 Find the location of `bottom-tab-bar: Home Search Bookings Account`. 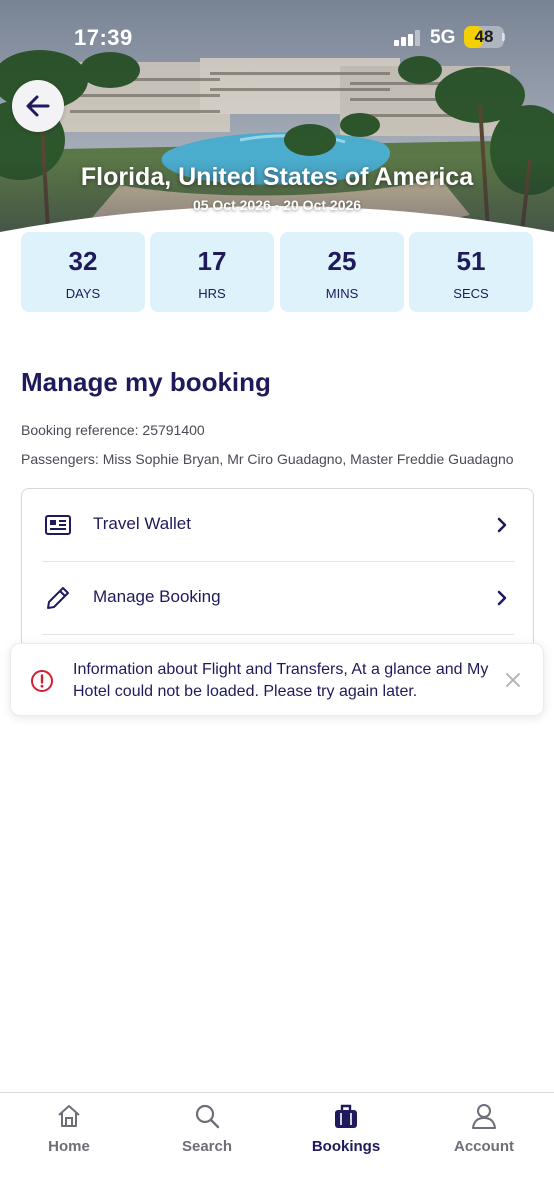

bottom-tab-bar: Home Search Bookings Account is located at coordinates (277, 1146).